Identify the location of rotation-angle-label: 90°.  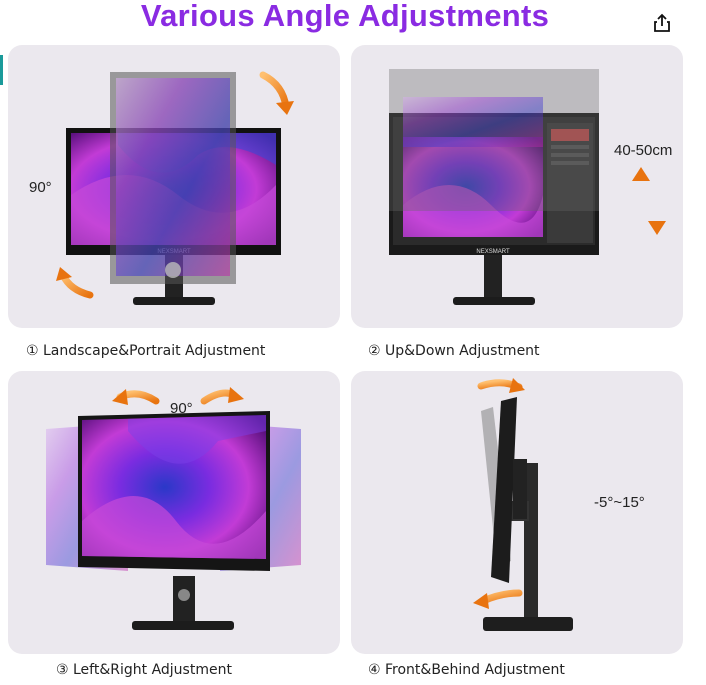
(40, 187).